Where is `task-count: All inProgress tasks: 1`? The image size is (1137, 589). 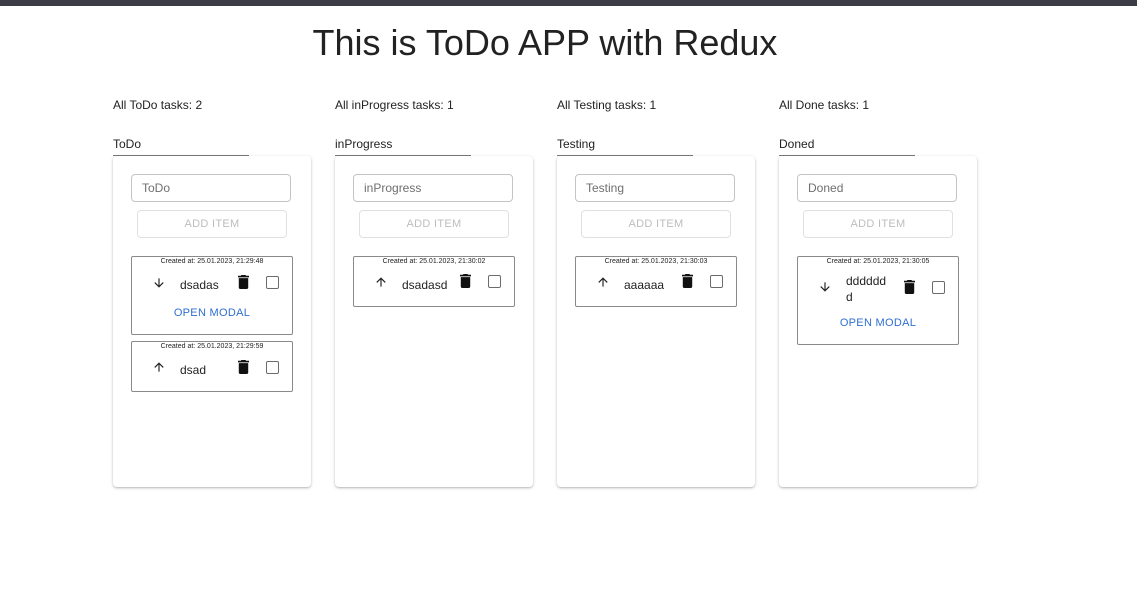 task-count: All inProgress tasks: 1 is located at coordinates (394, 105).